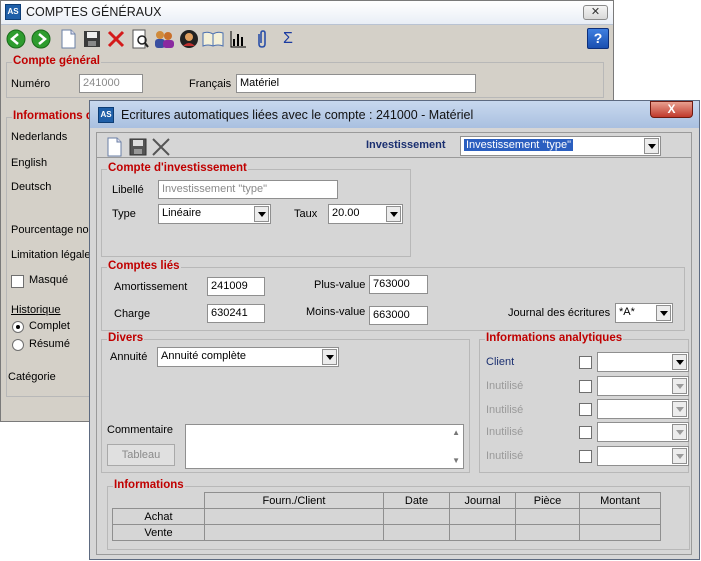  What do you see at coordinates (68, 39) in the screenshot?
I see `new-icon` at bounding box center [68, 39].